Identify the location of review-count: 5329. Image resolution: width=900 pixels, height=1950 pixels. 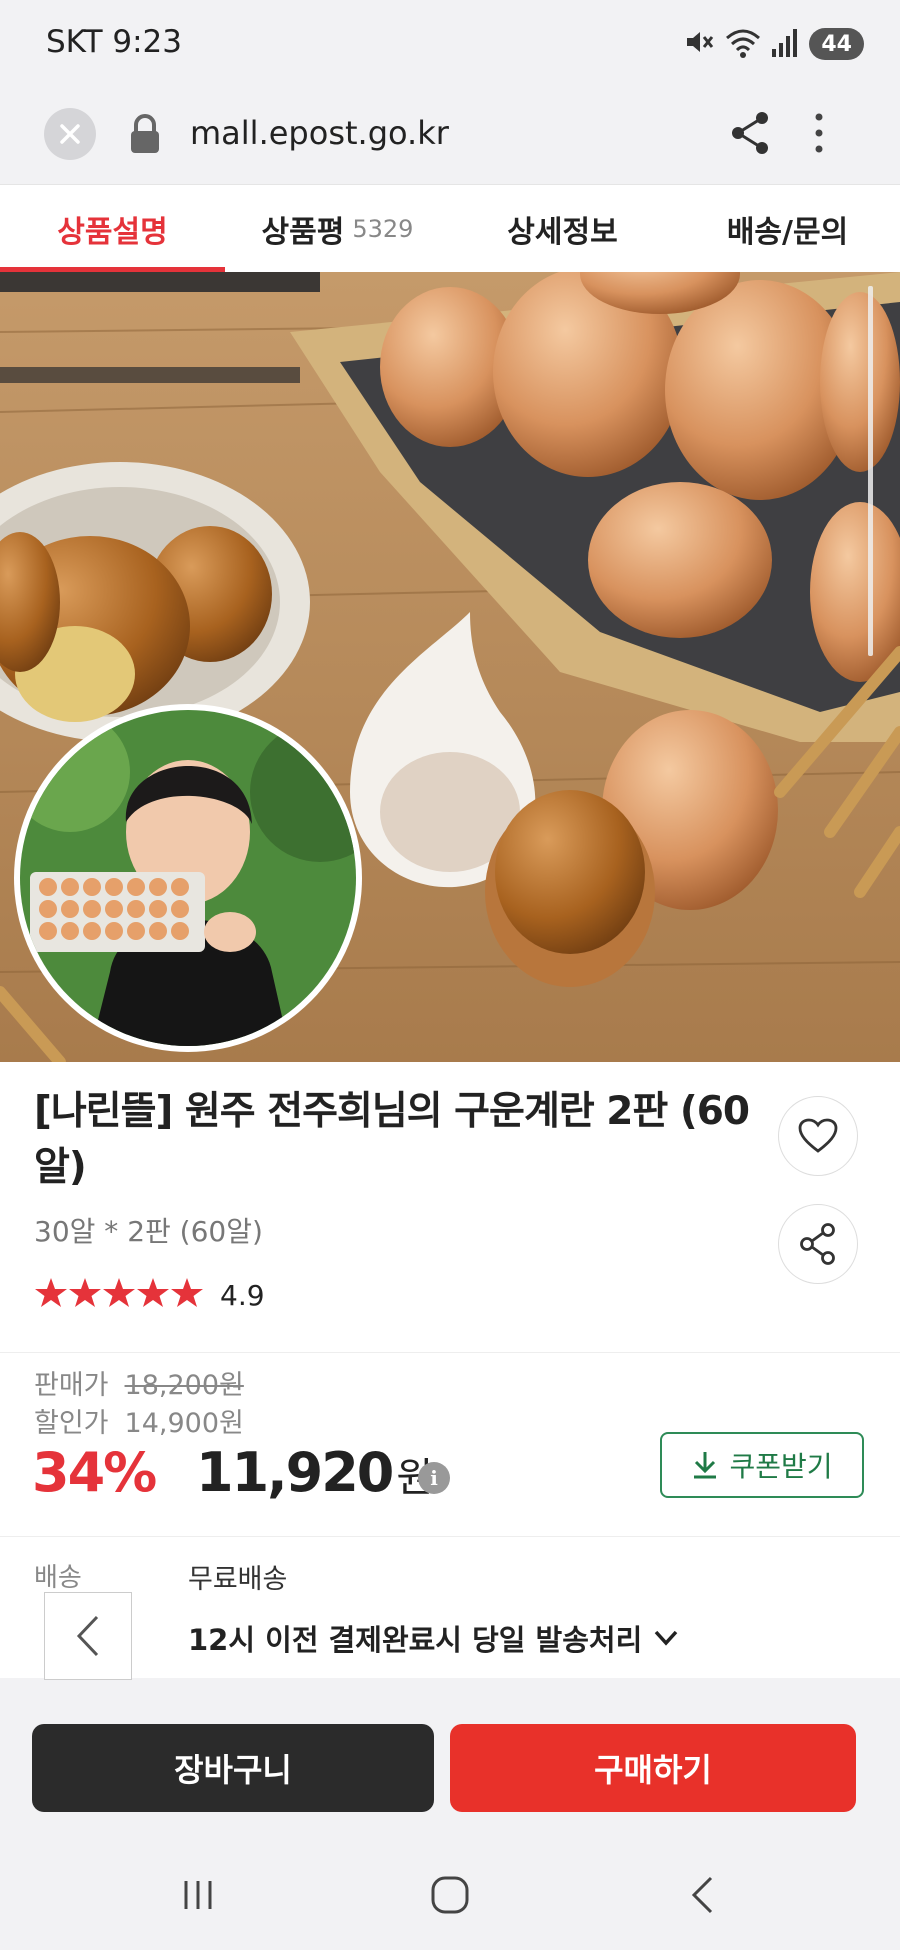
(383, 228).